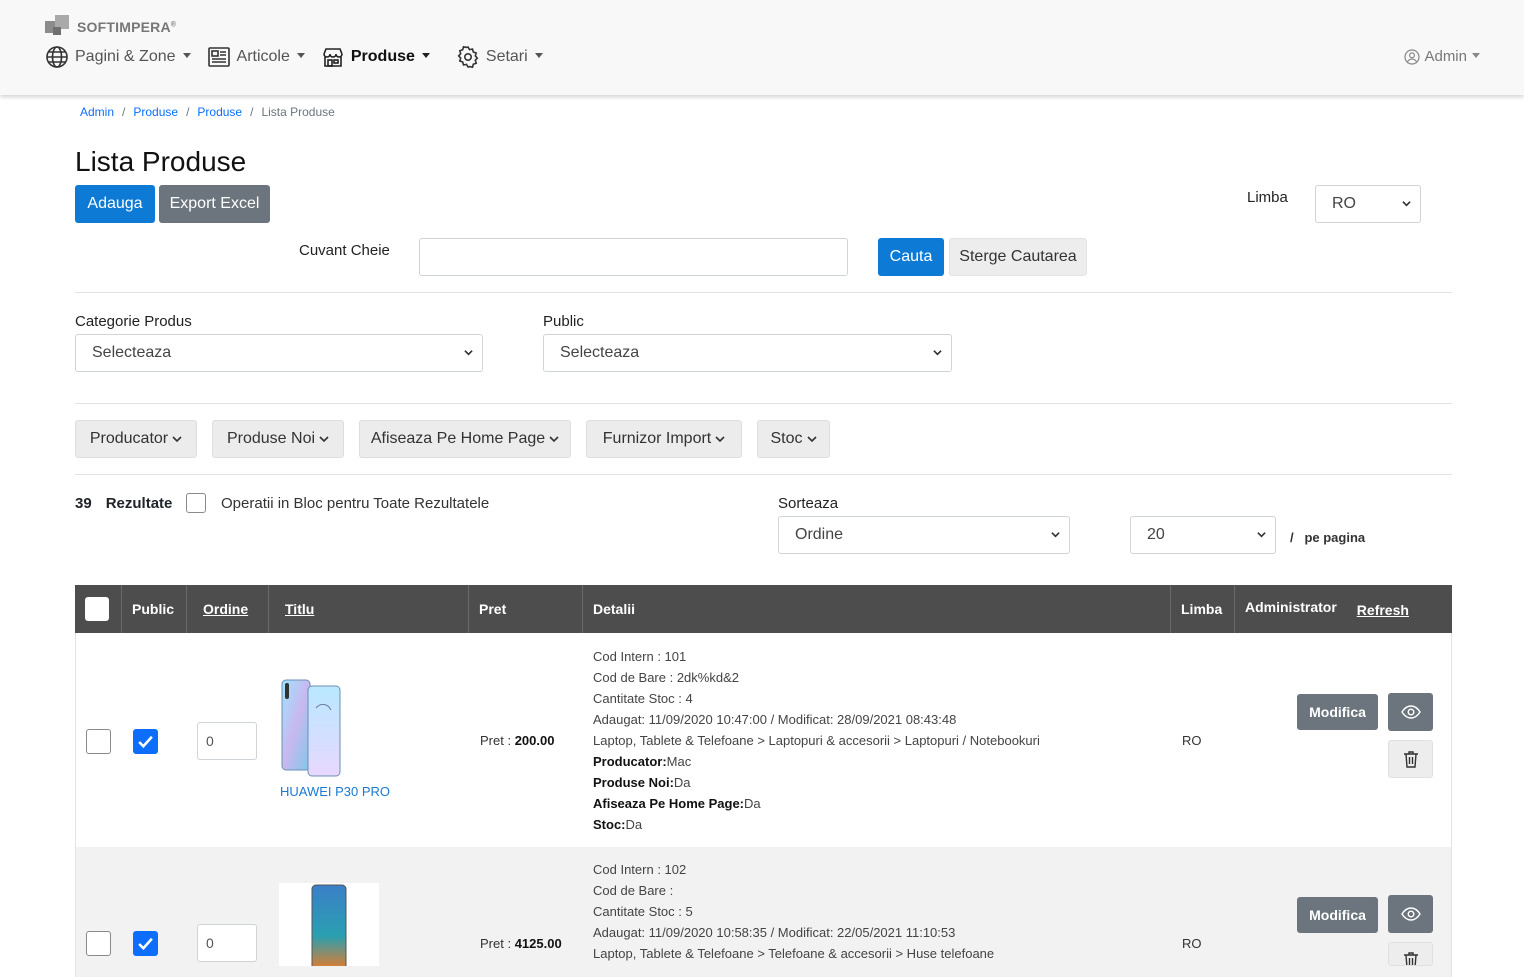 The height and width of the screenshot is (977, 1524). I want to click on breadcrumb-produse-sub: Produse, so click(219, 112).